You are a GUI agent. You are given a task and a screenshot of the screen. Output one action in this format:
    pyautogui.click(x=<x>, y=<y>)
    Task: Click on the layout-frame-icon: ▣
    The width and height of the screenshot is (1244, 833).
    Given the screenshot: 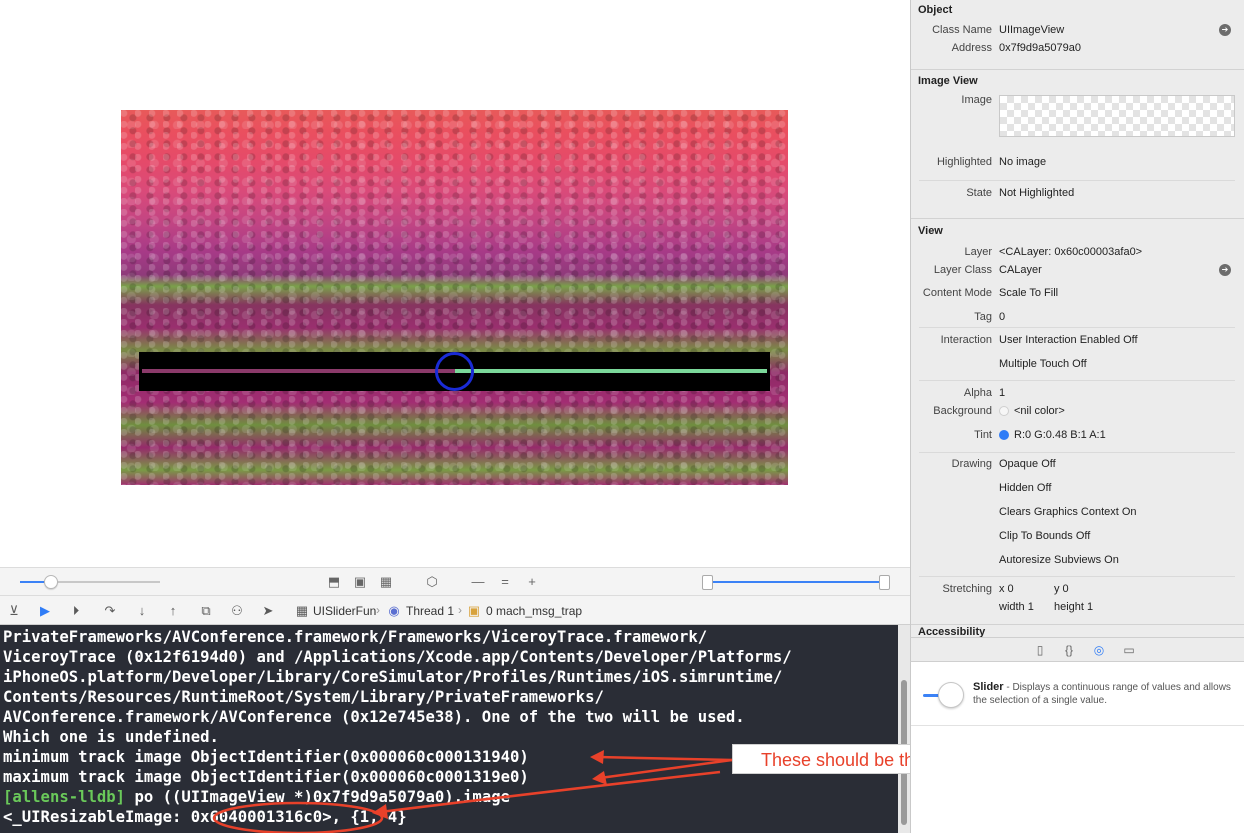 What is the action you would take?
    pyautogui.click(x=360, y=582)
    